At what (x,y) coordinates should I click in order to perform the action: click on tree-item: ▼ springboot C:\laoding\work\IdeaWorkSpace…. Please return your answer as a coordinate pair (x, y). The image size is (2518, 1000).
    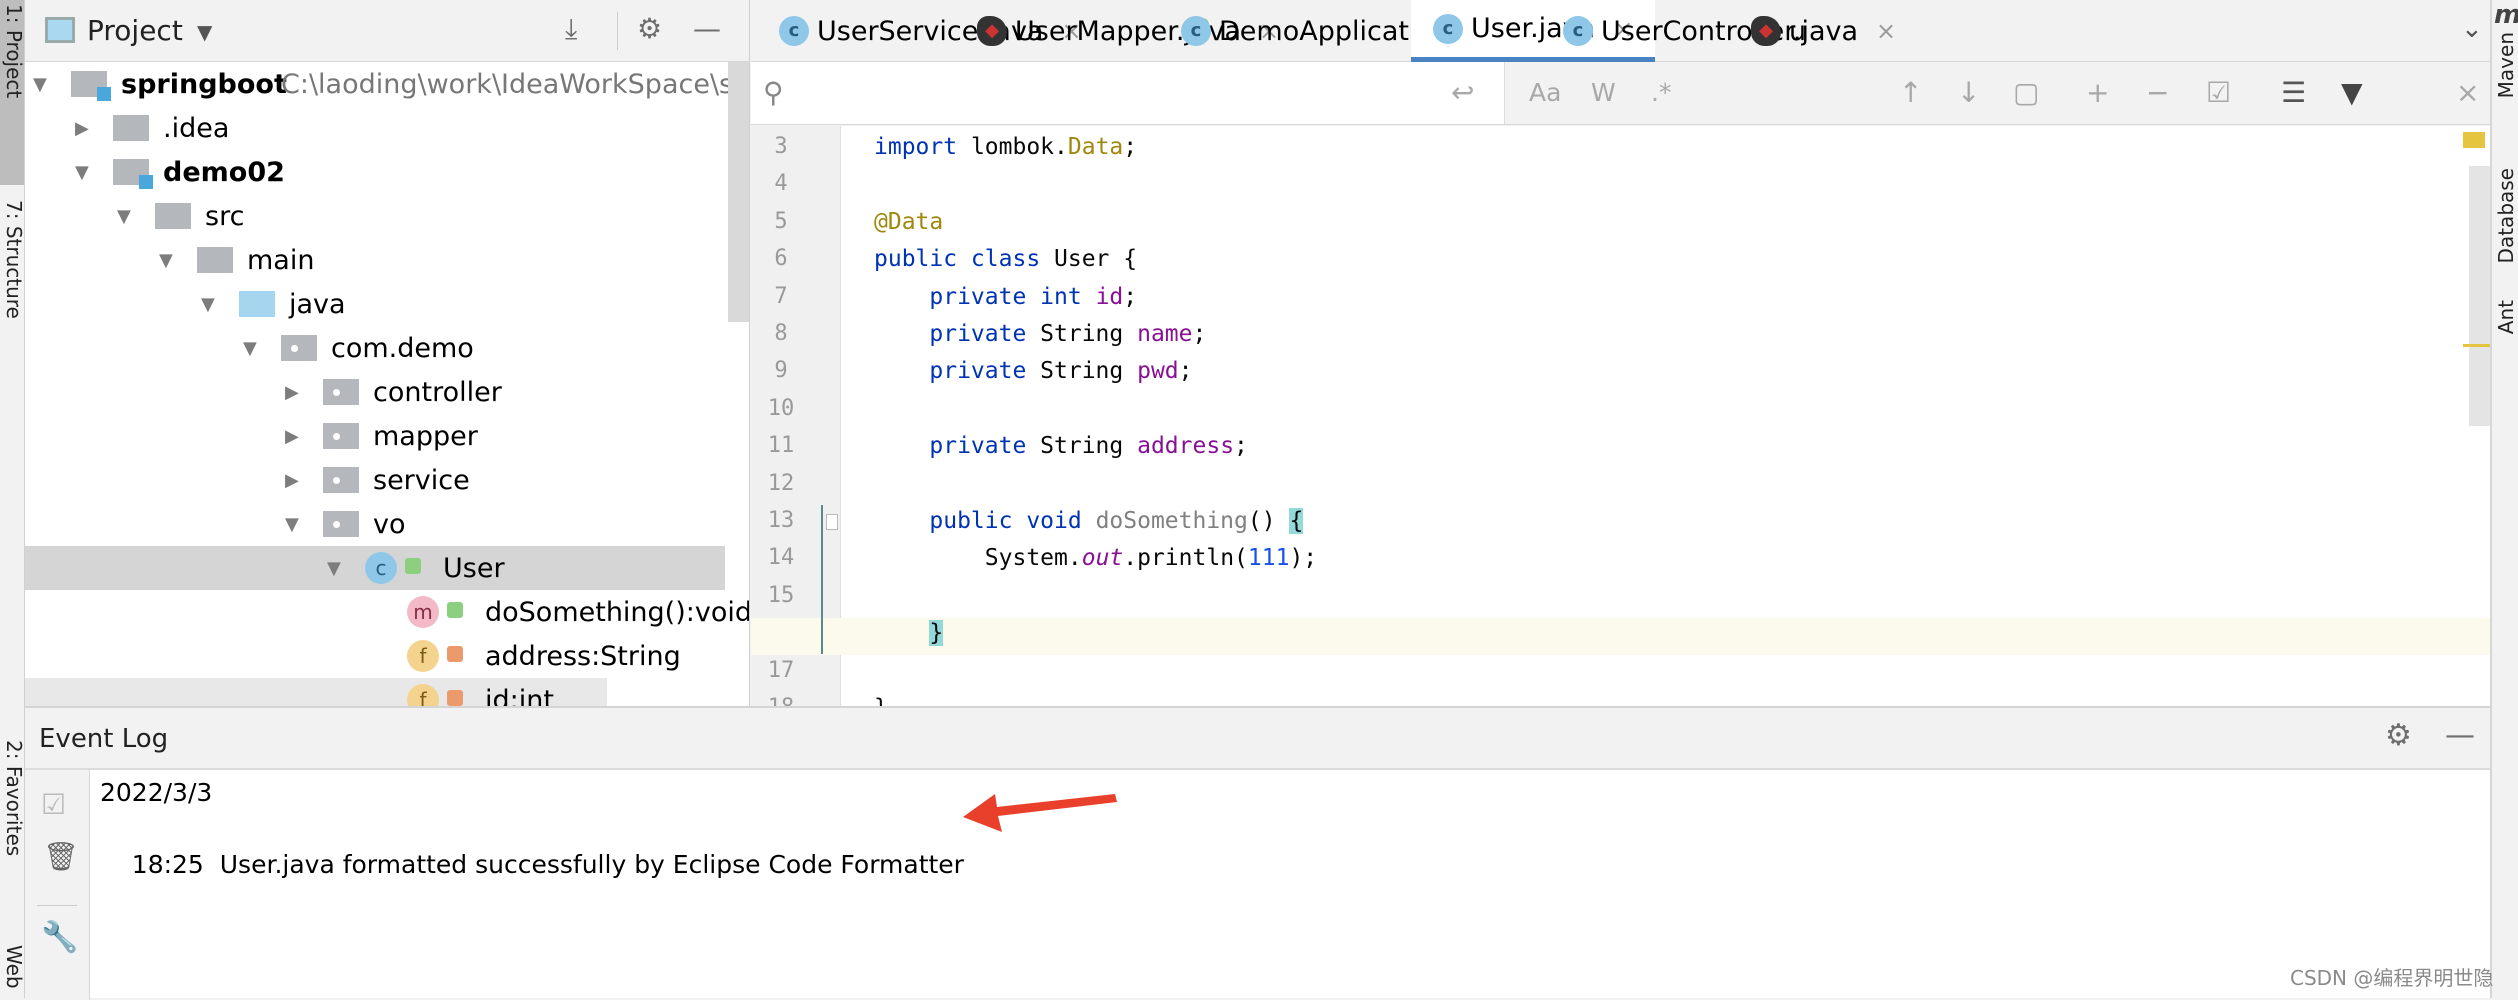
    Looking at the image, I should click on (387, 84).